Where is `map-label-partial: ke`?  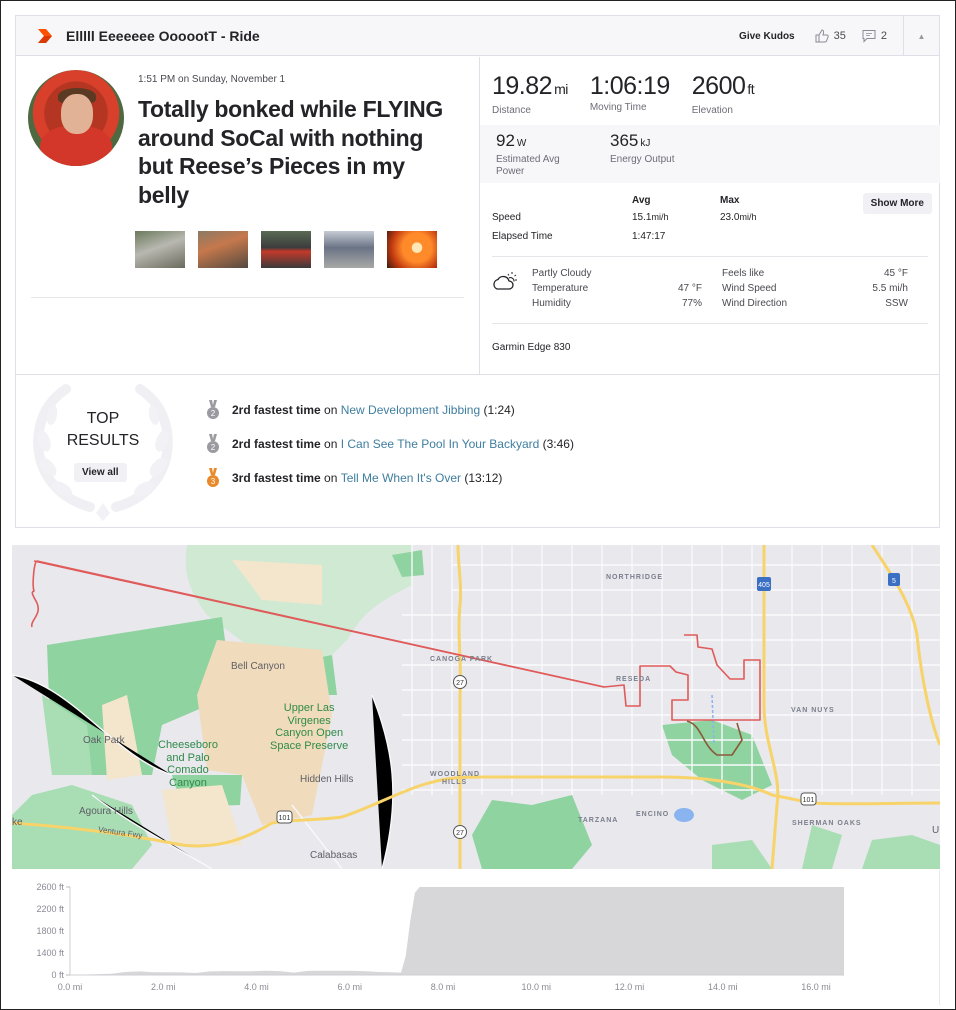
map-label-partial: ke is located at coordinates (17, 822).